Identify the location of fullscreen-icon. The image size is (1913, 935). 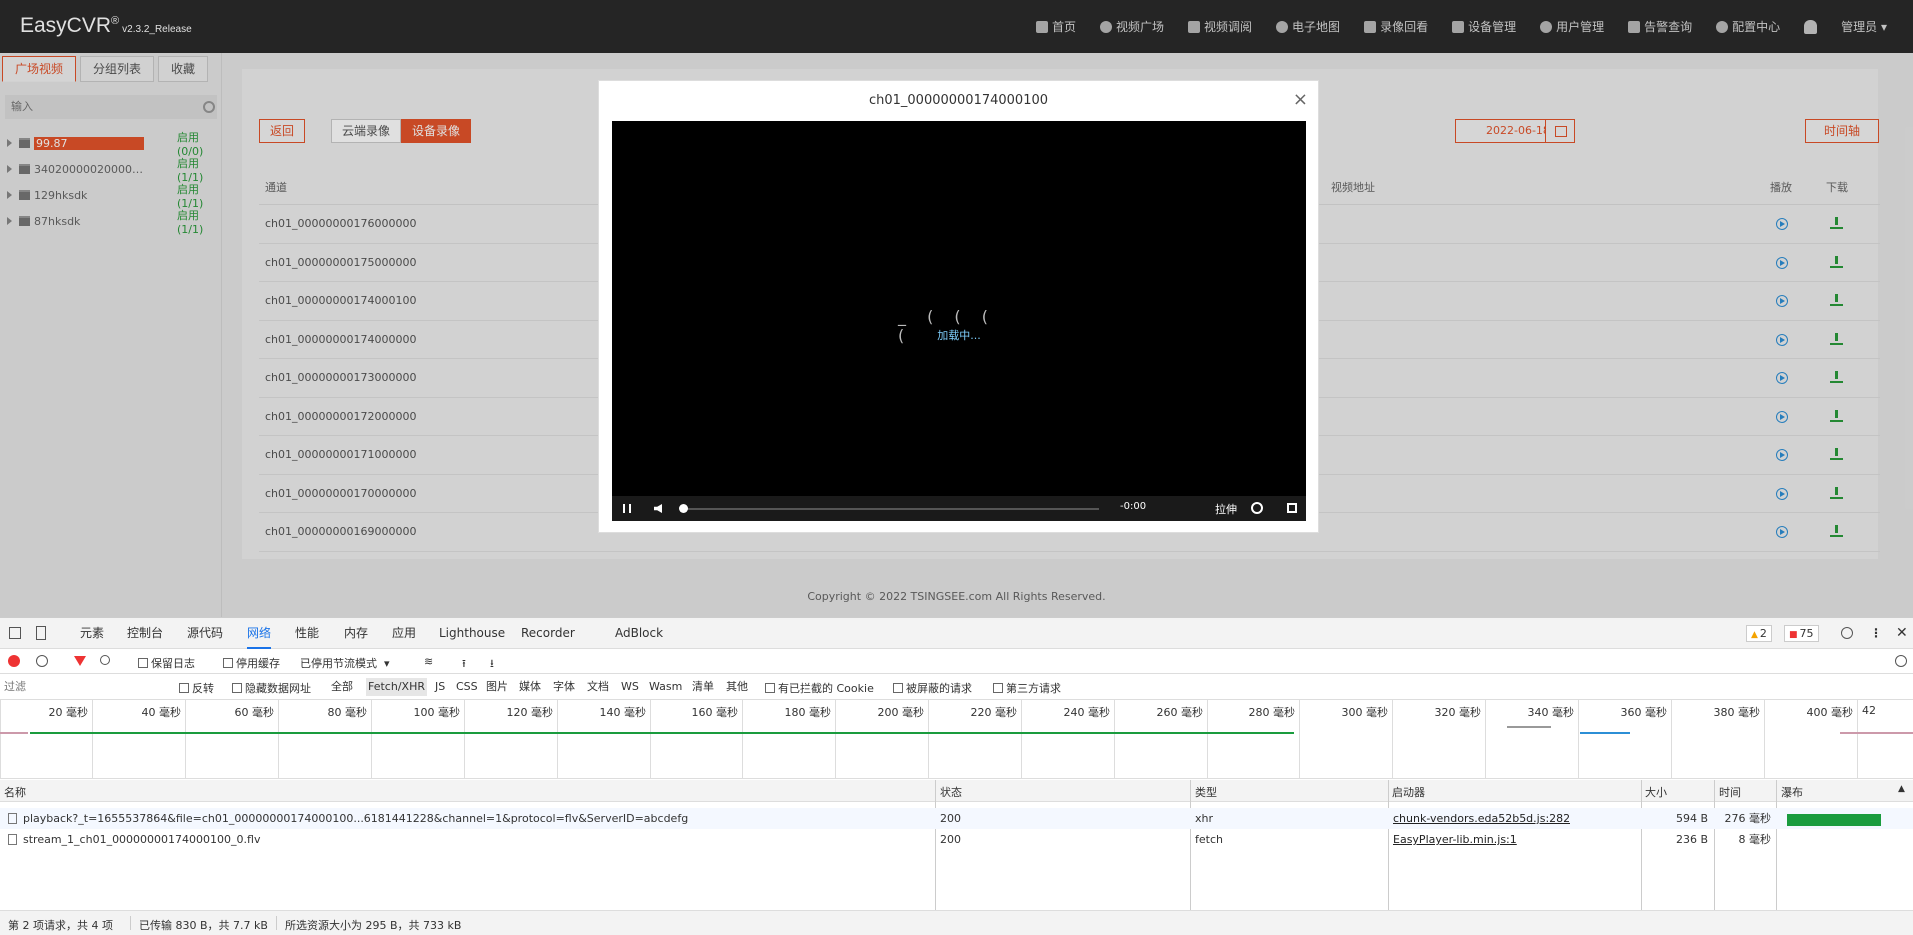
(1292, 508).